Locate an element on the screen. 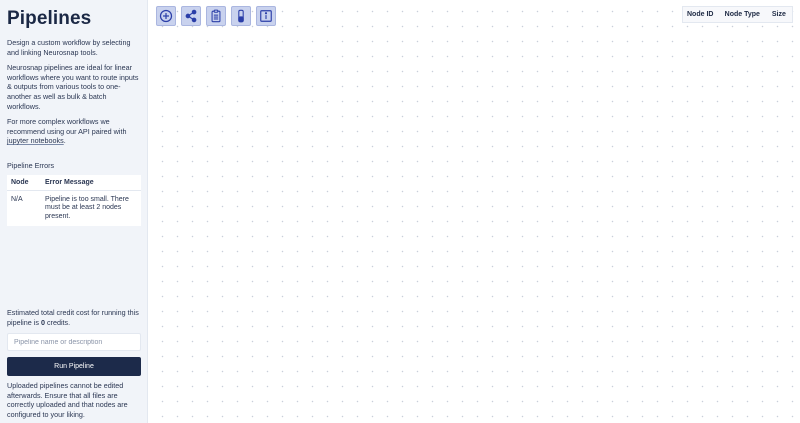  node-id-header: Node ID is located at coordinates (700, 14).